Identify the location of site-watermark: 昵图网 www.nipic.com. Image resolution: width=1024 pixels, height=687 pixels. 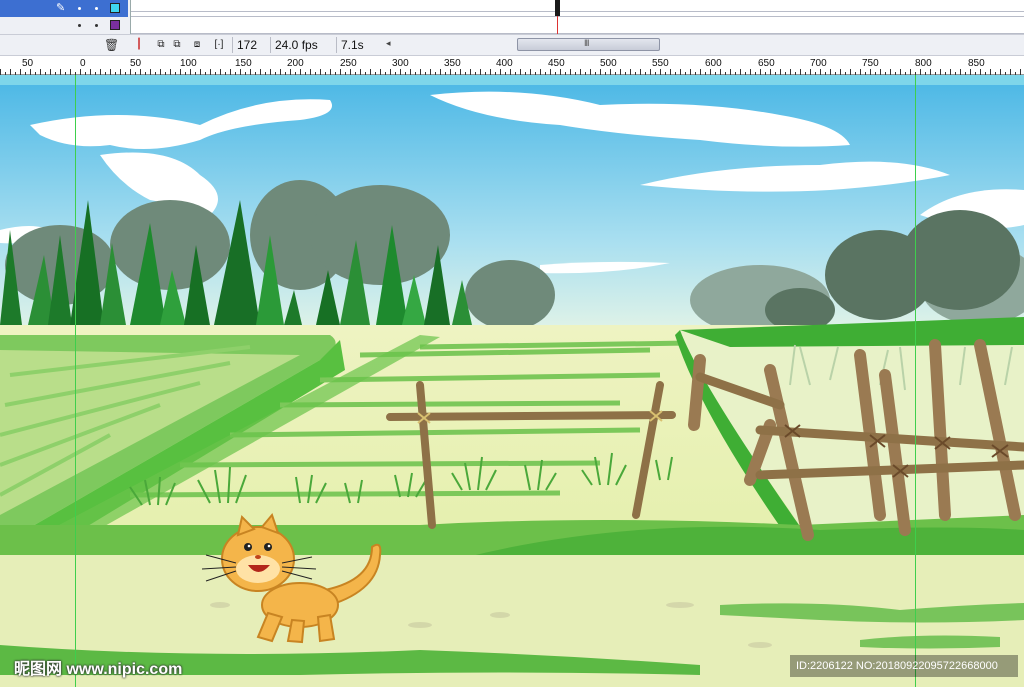
(98, 669).